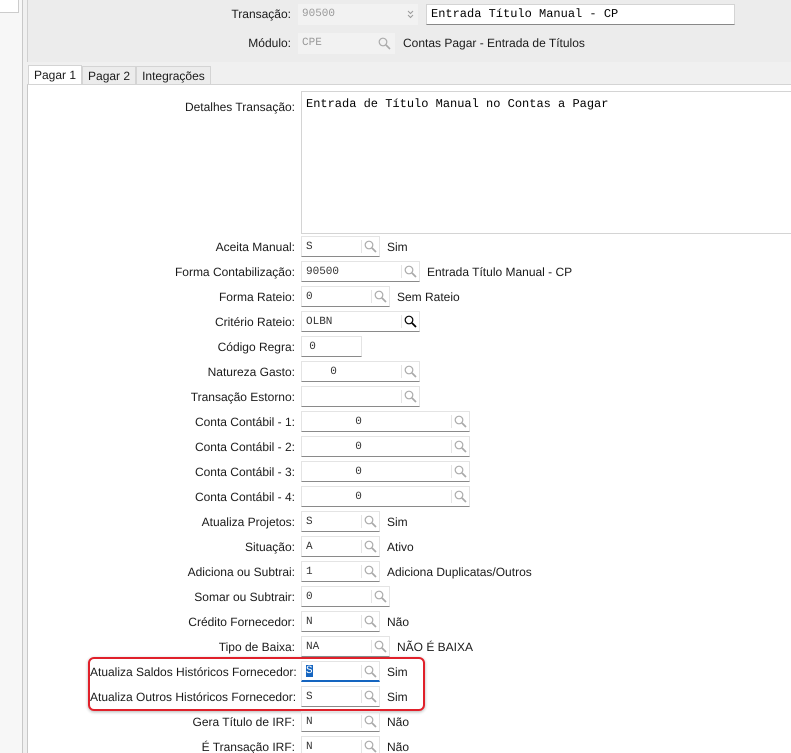  What do you see at coordinates (241, 621) in the screenshot?
I see `field-label: Crédito Fornecedor:` at bounding box center [241, 621].